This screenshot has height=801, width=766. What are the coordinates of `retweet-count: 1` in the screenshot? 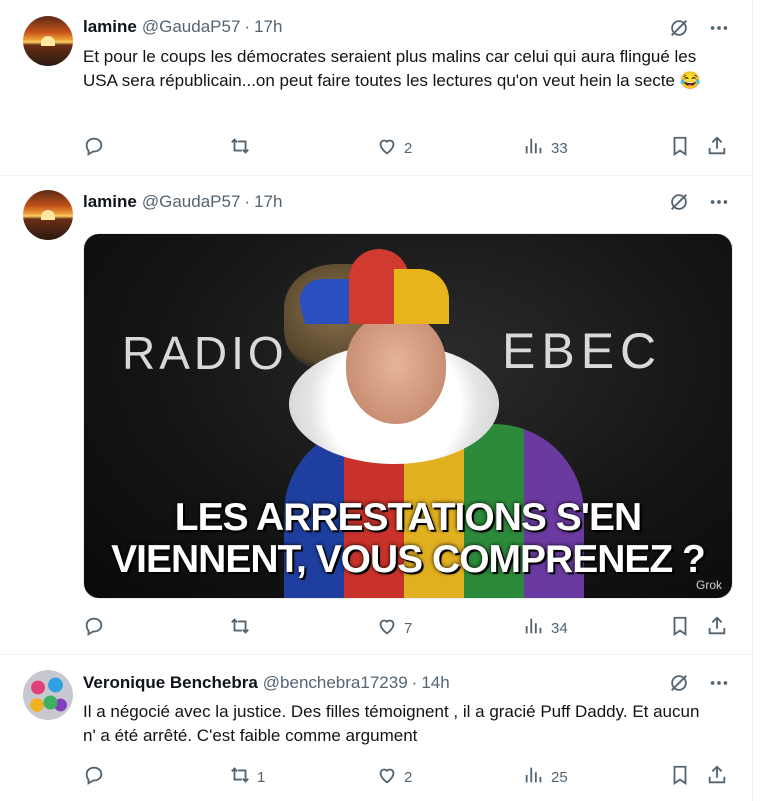 It's located at (261, 777).